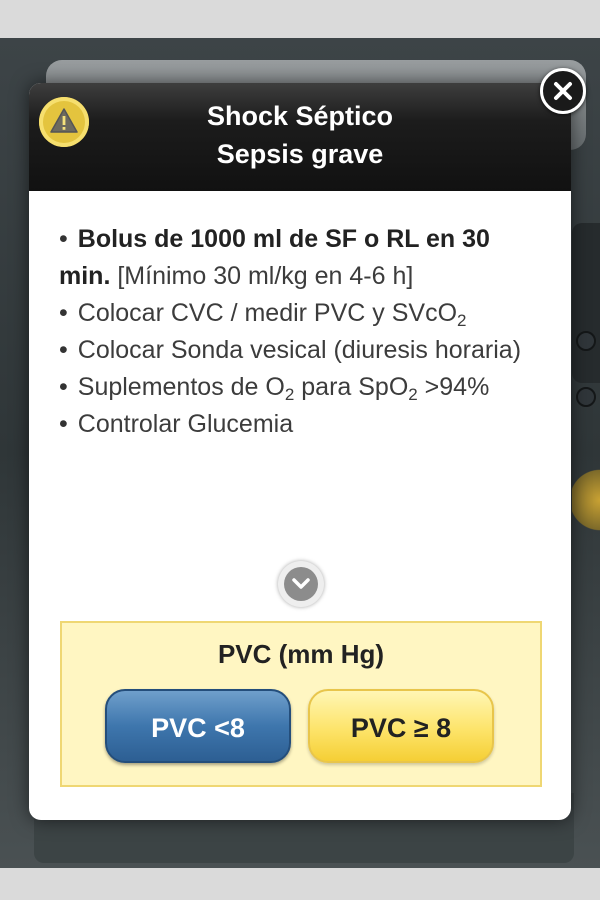 The width and height of the screenshot is (600, 900). I want to click on close-button, so click(563, 91).